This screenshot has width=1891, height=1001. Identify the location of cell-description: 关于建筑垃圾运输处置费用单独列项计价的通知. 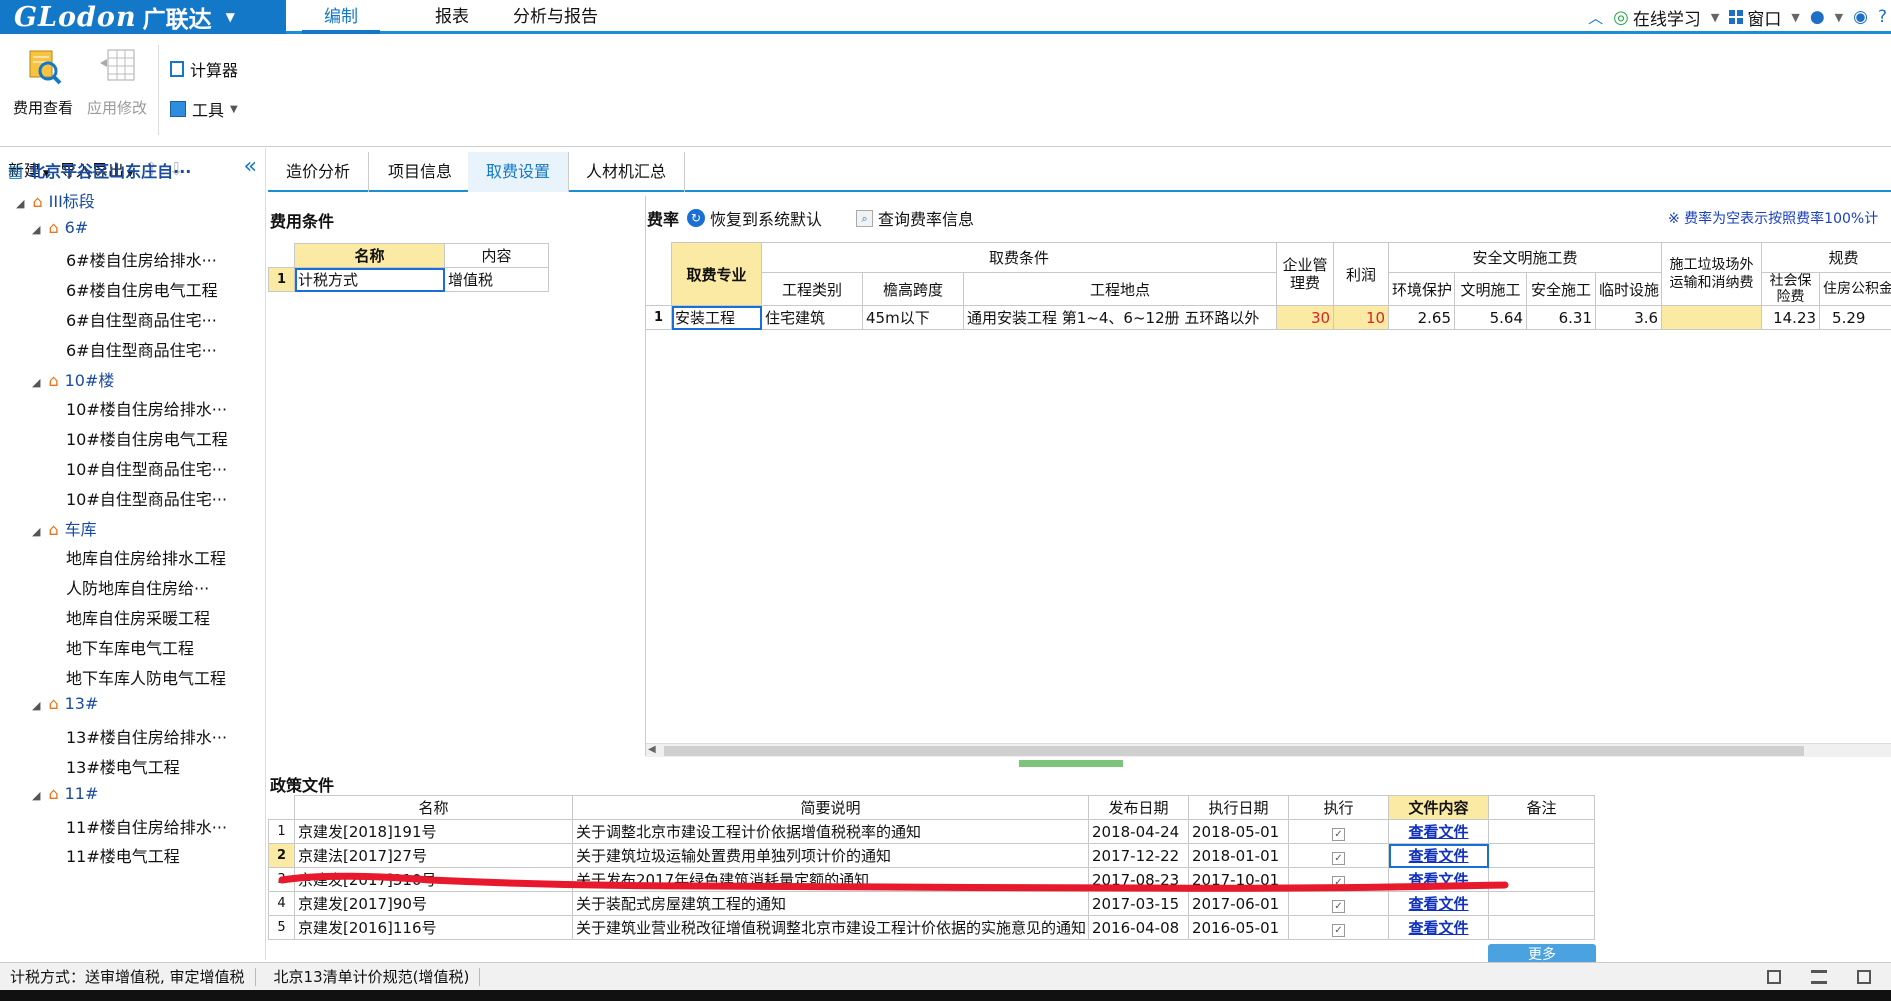
(830, 855).